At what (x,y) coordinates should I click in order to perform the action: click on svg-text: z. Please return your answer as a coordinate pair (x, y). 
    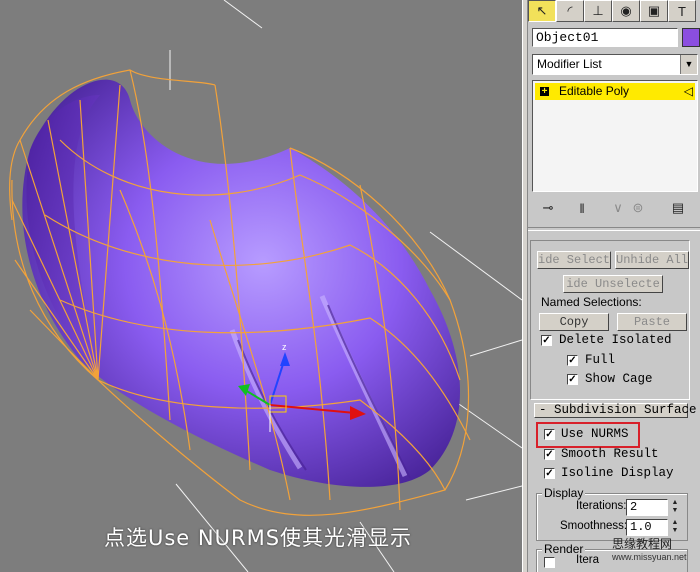
    Looking at the image, I should click on (284, 347).